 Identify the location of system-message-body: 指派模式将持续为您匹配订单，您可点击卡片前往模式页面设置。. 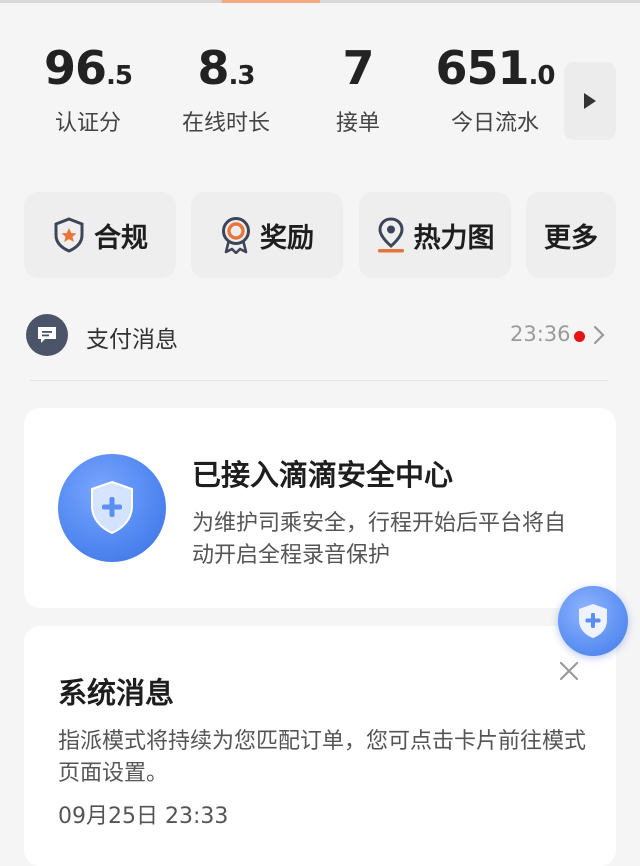
(322, 757).